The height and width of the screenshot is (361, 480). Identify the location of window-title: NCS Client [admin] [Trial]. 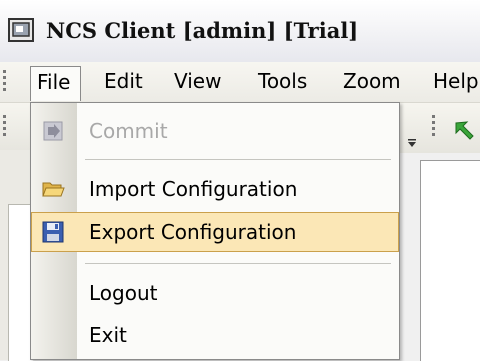
(202, 30).